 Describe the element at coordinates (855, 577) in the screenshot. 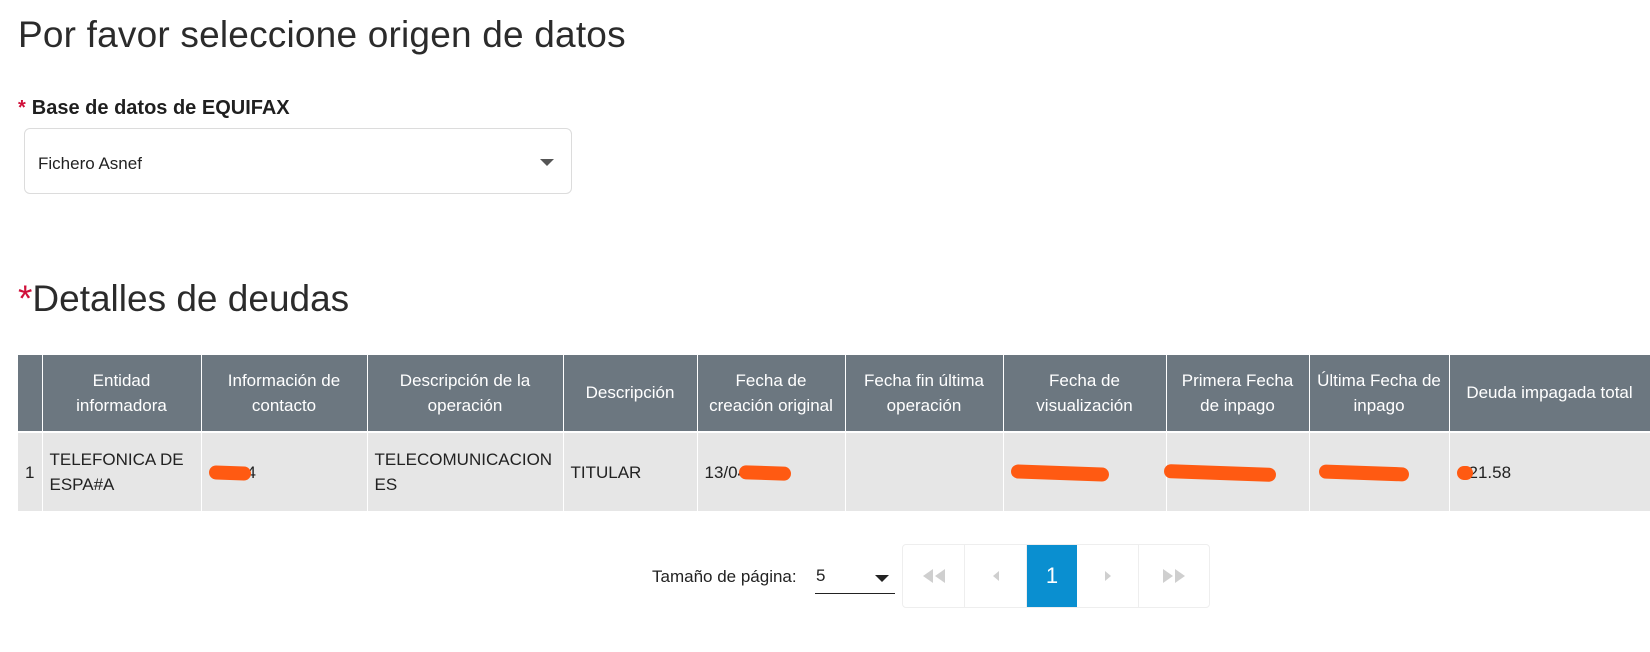

I see `page-size-select: 5` at that location.